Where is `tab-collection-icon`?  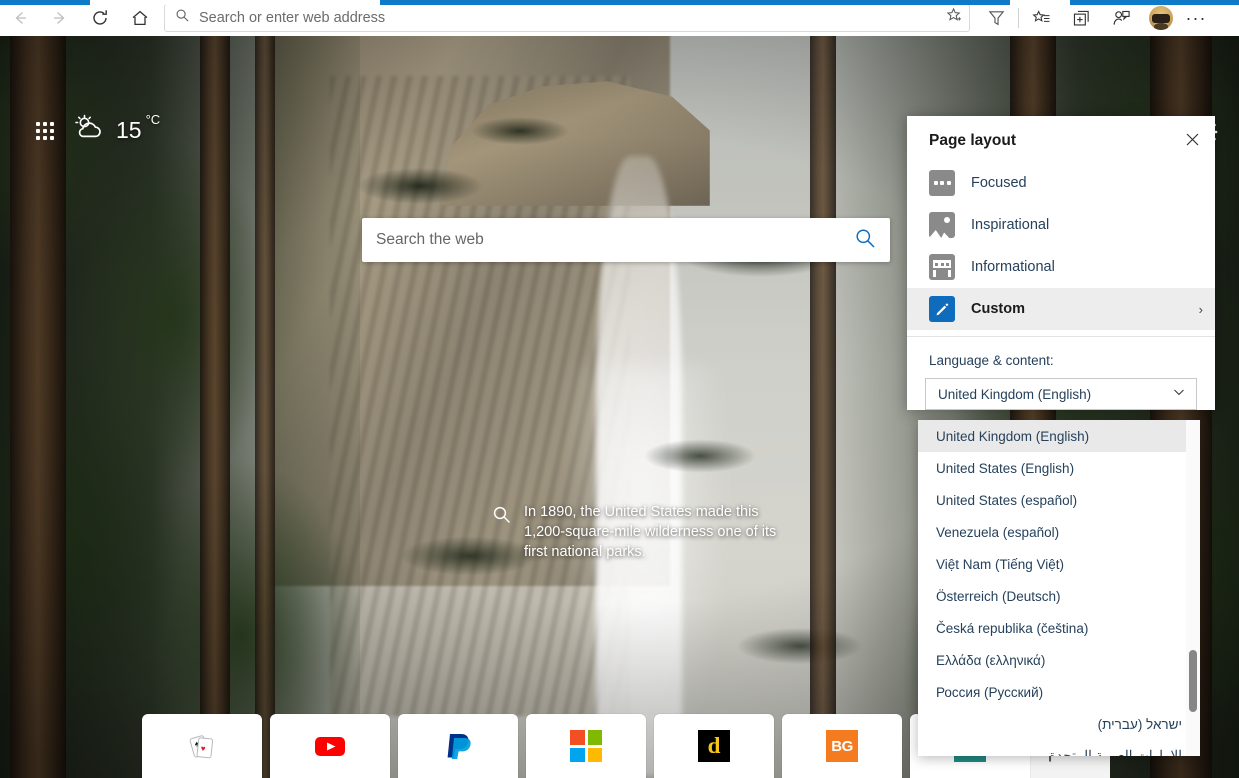
tab-collection-icon is located at coordinates (1081, 18).